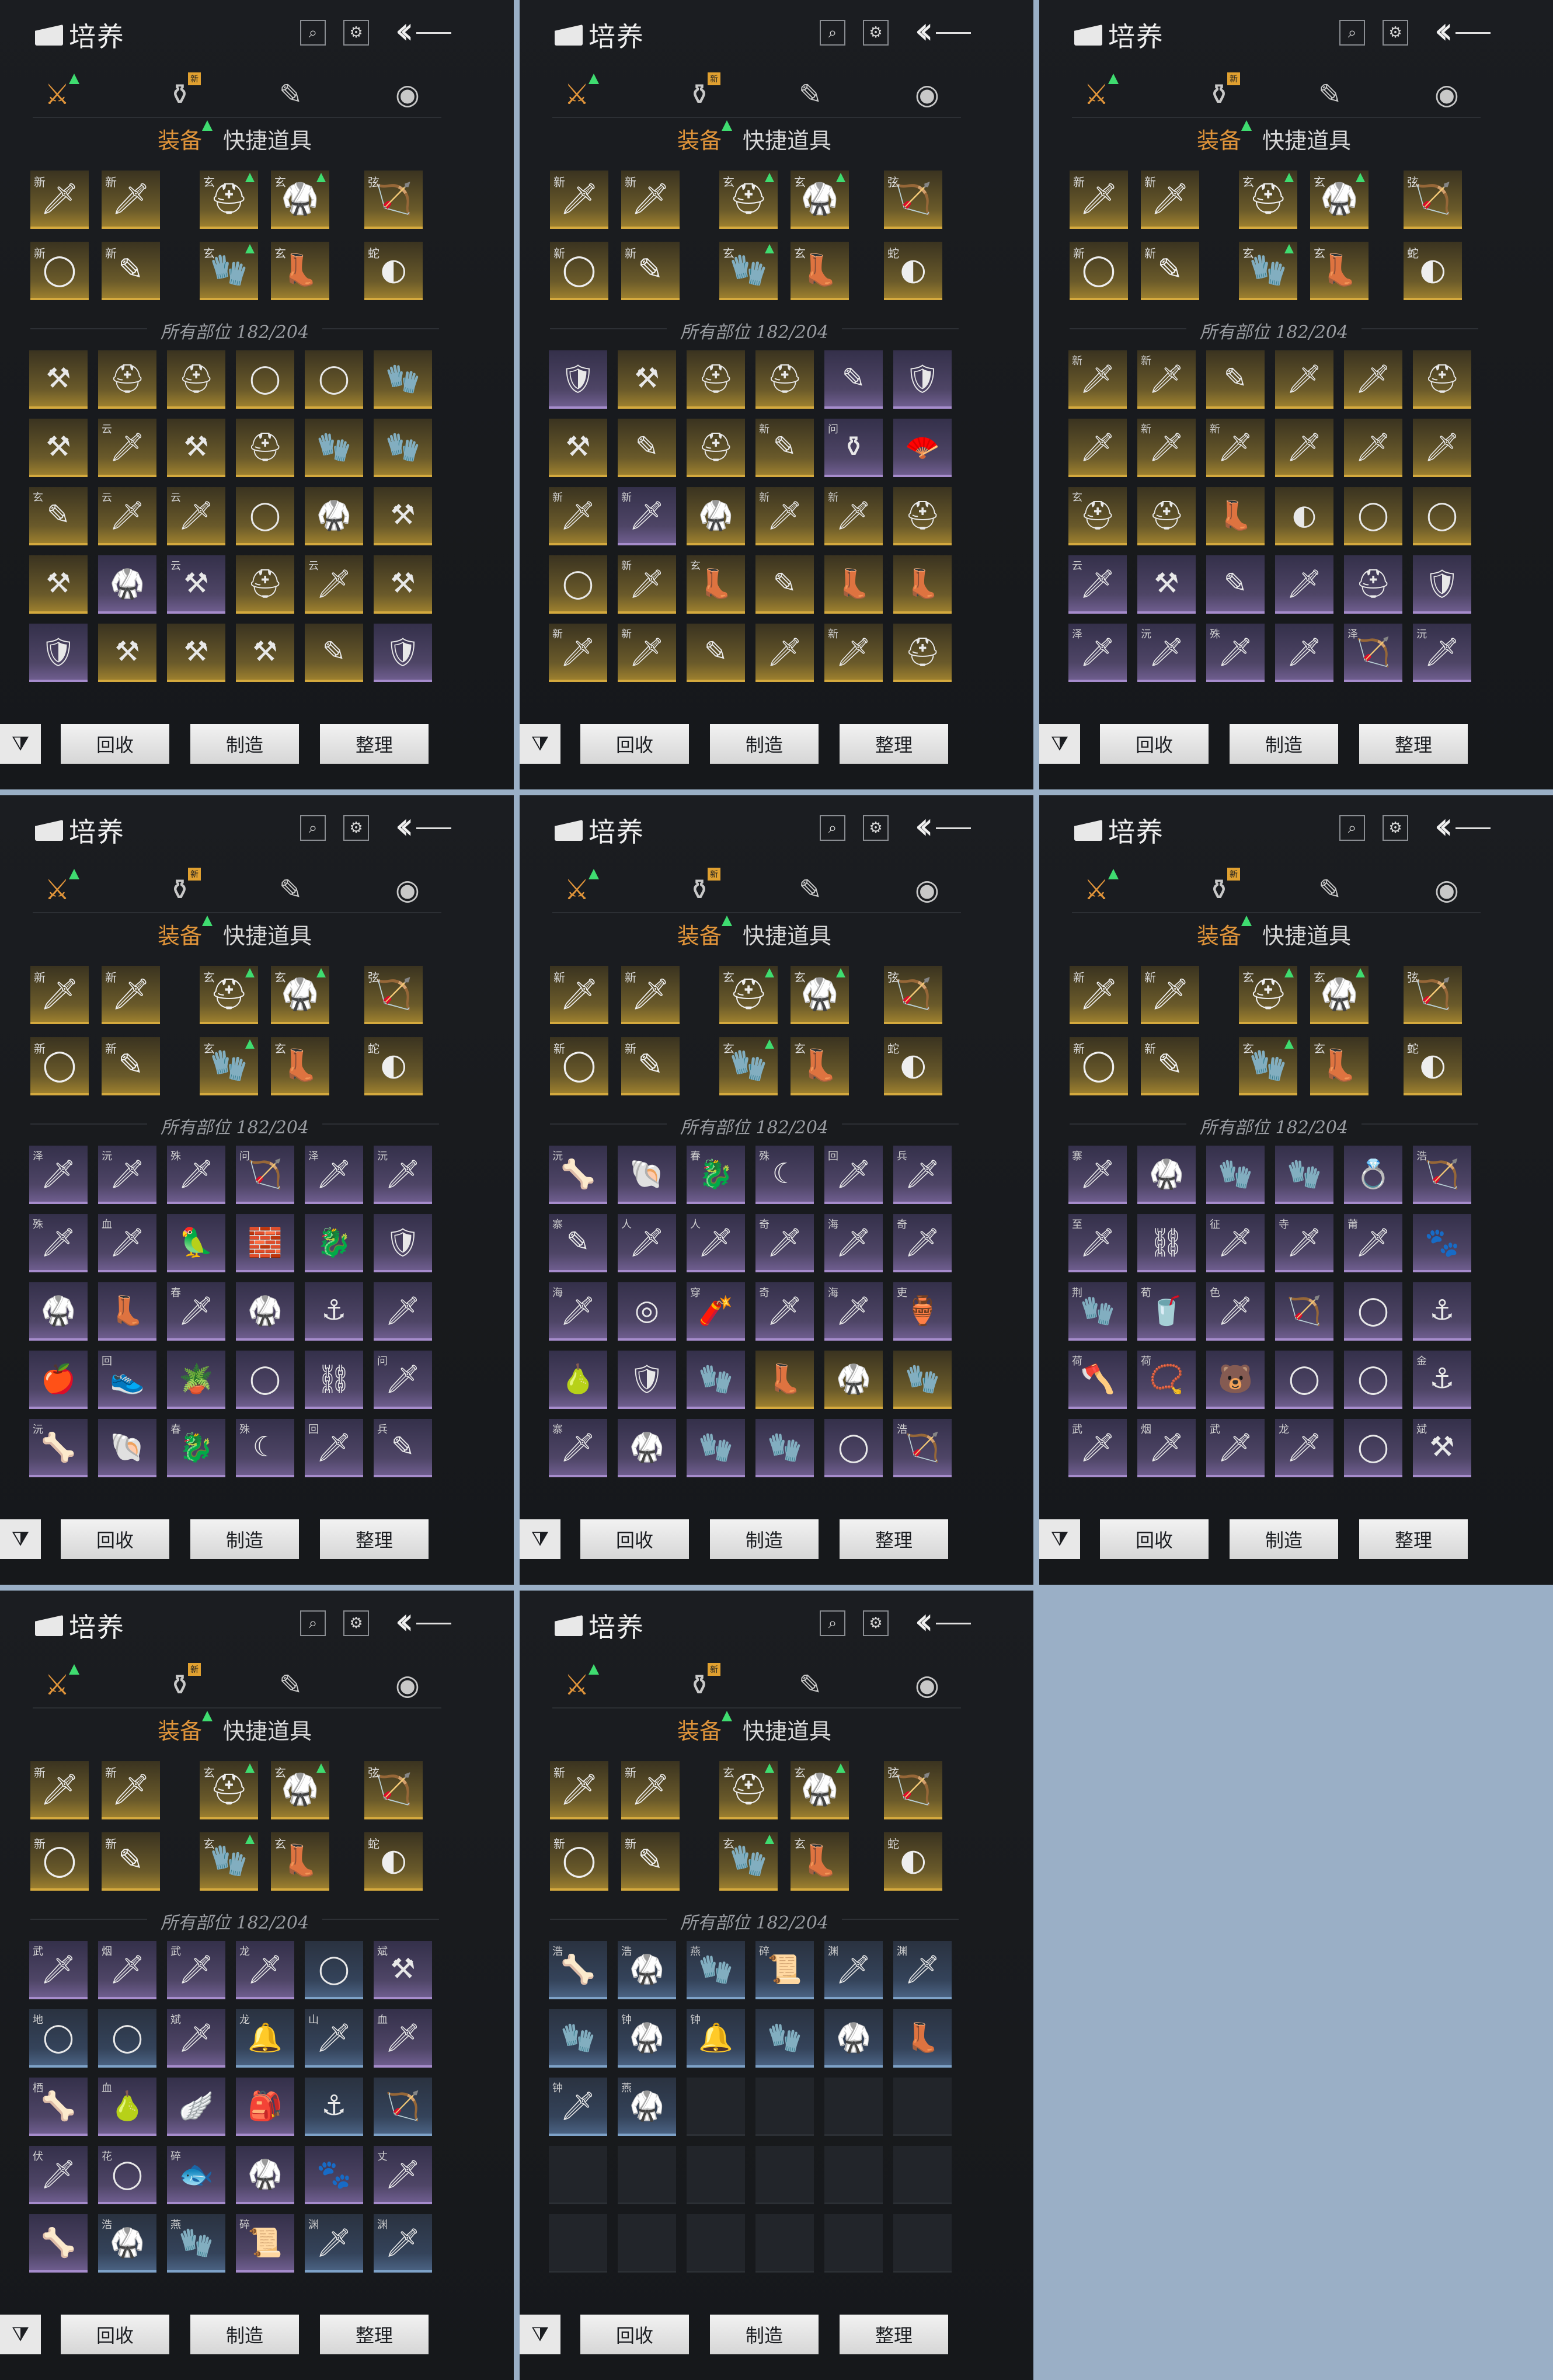  Describe the element at coordinates (1442, 1243) in the screenshot. I see `inventory-item: 🐾` at that location.